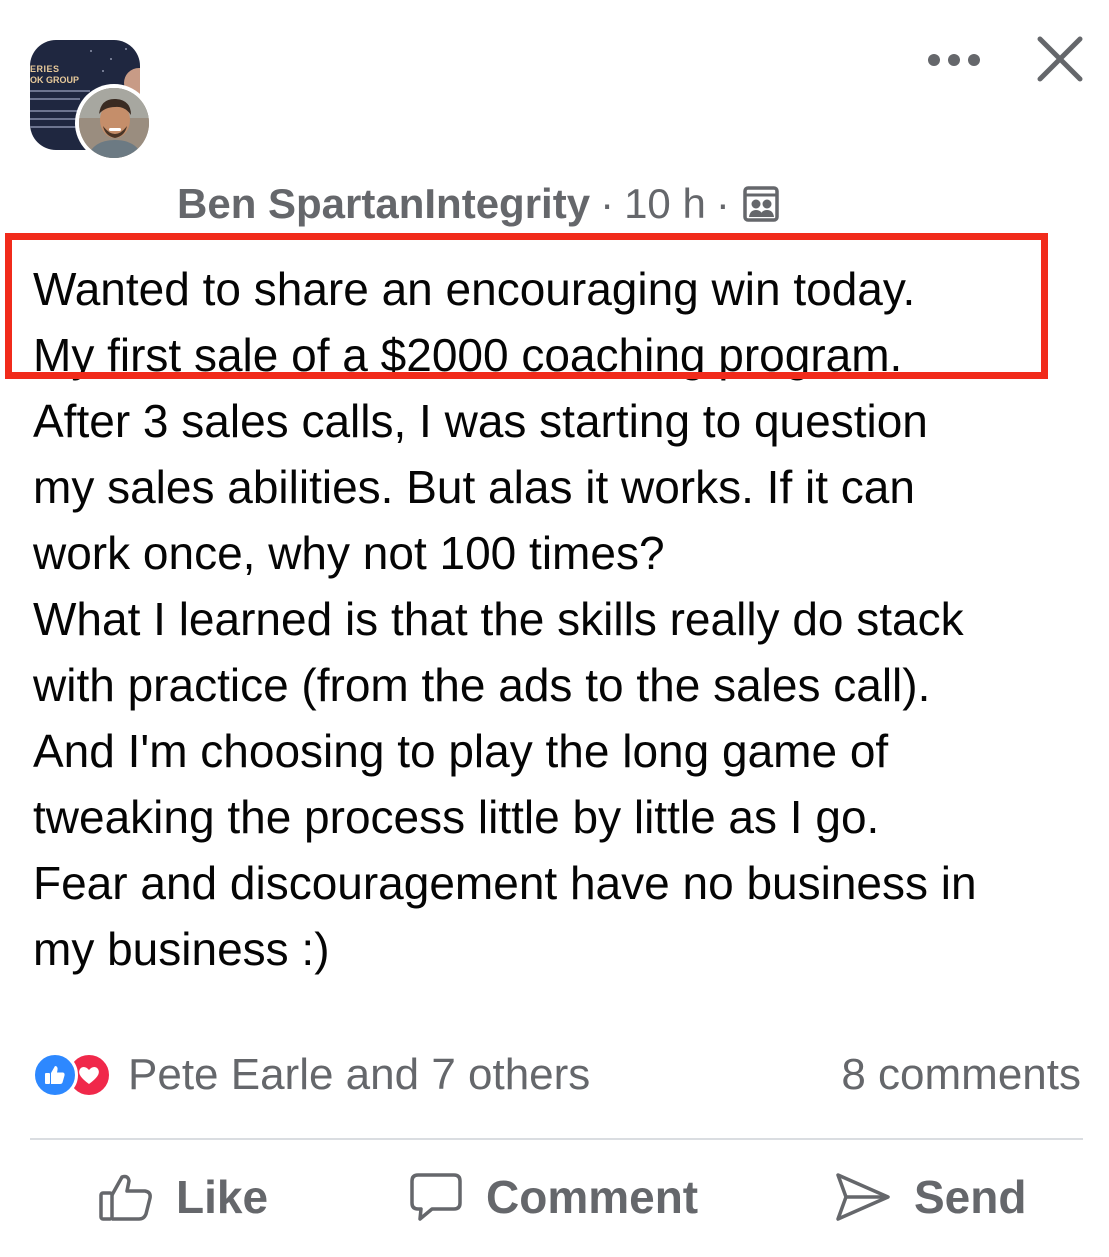  What do you see at coordinates (1060, 59) in the screenshot?
I see `close-icon` at bounding box center [1060, 59].